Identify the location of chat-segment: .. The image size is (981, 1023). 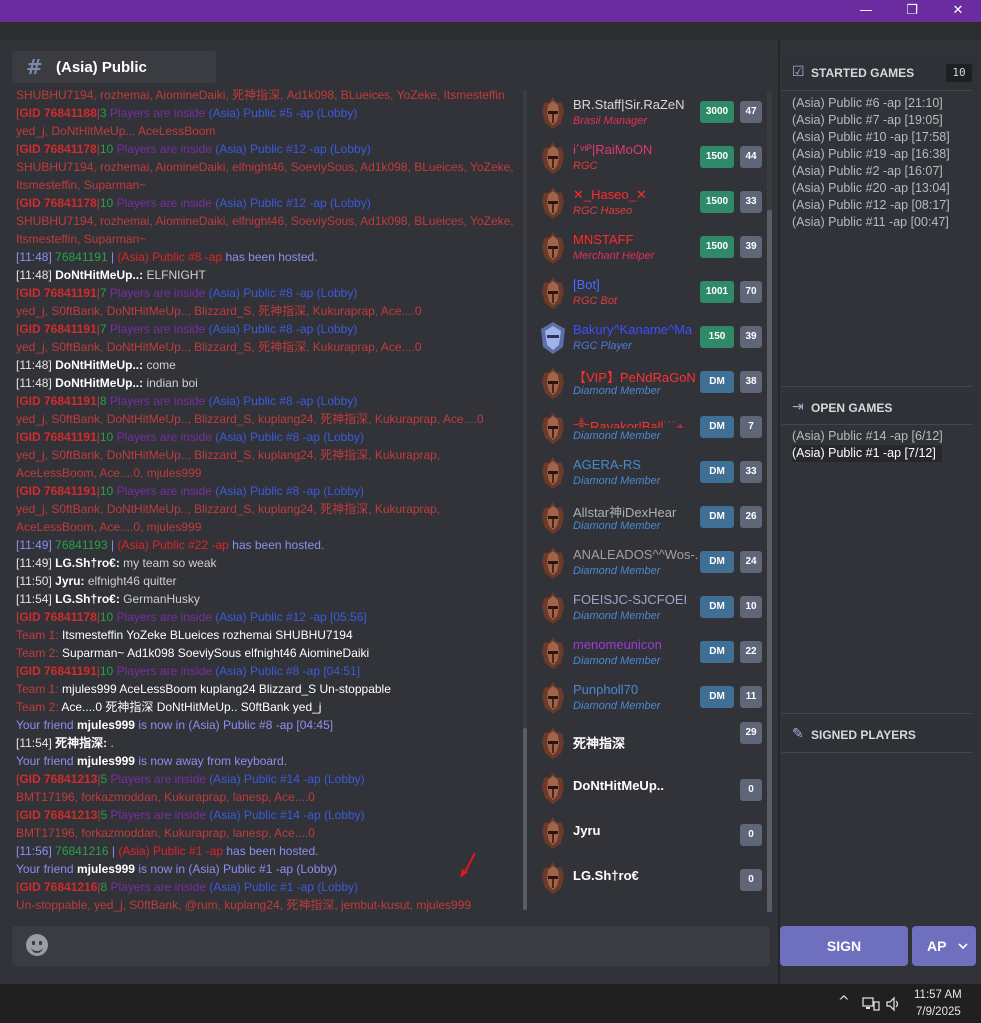
(112, 743).